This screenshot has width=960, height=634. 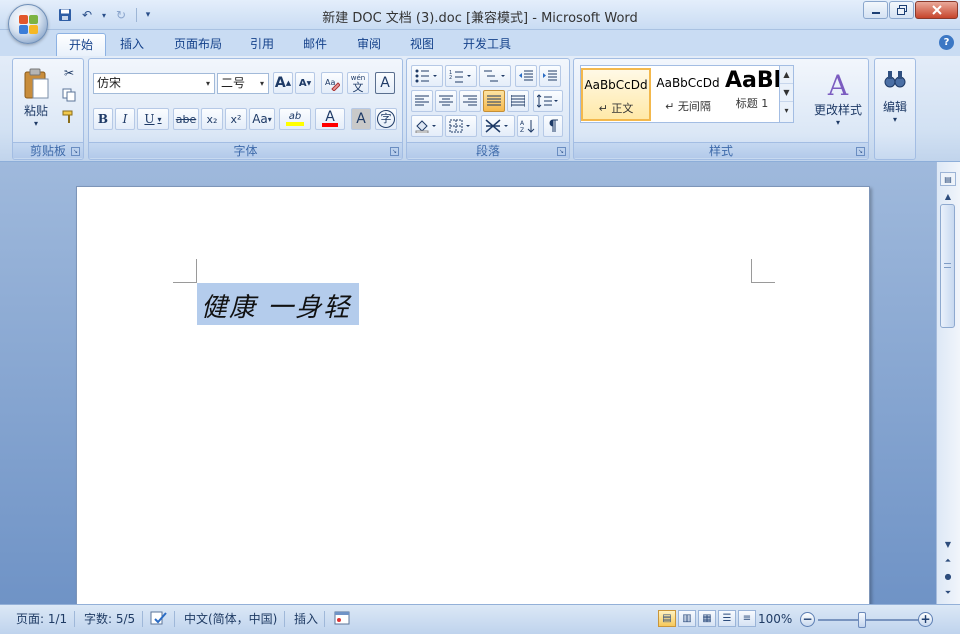 I want to click on underline-button: U ▾, so click(x=153, y=119).